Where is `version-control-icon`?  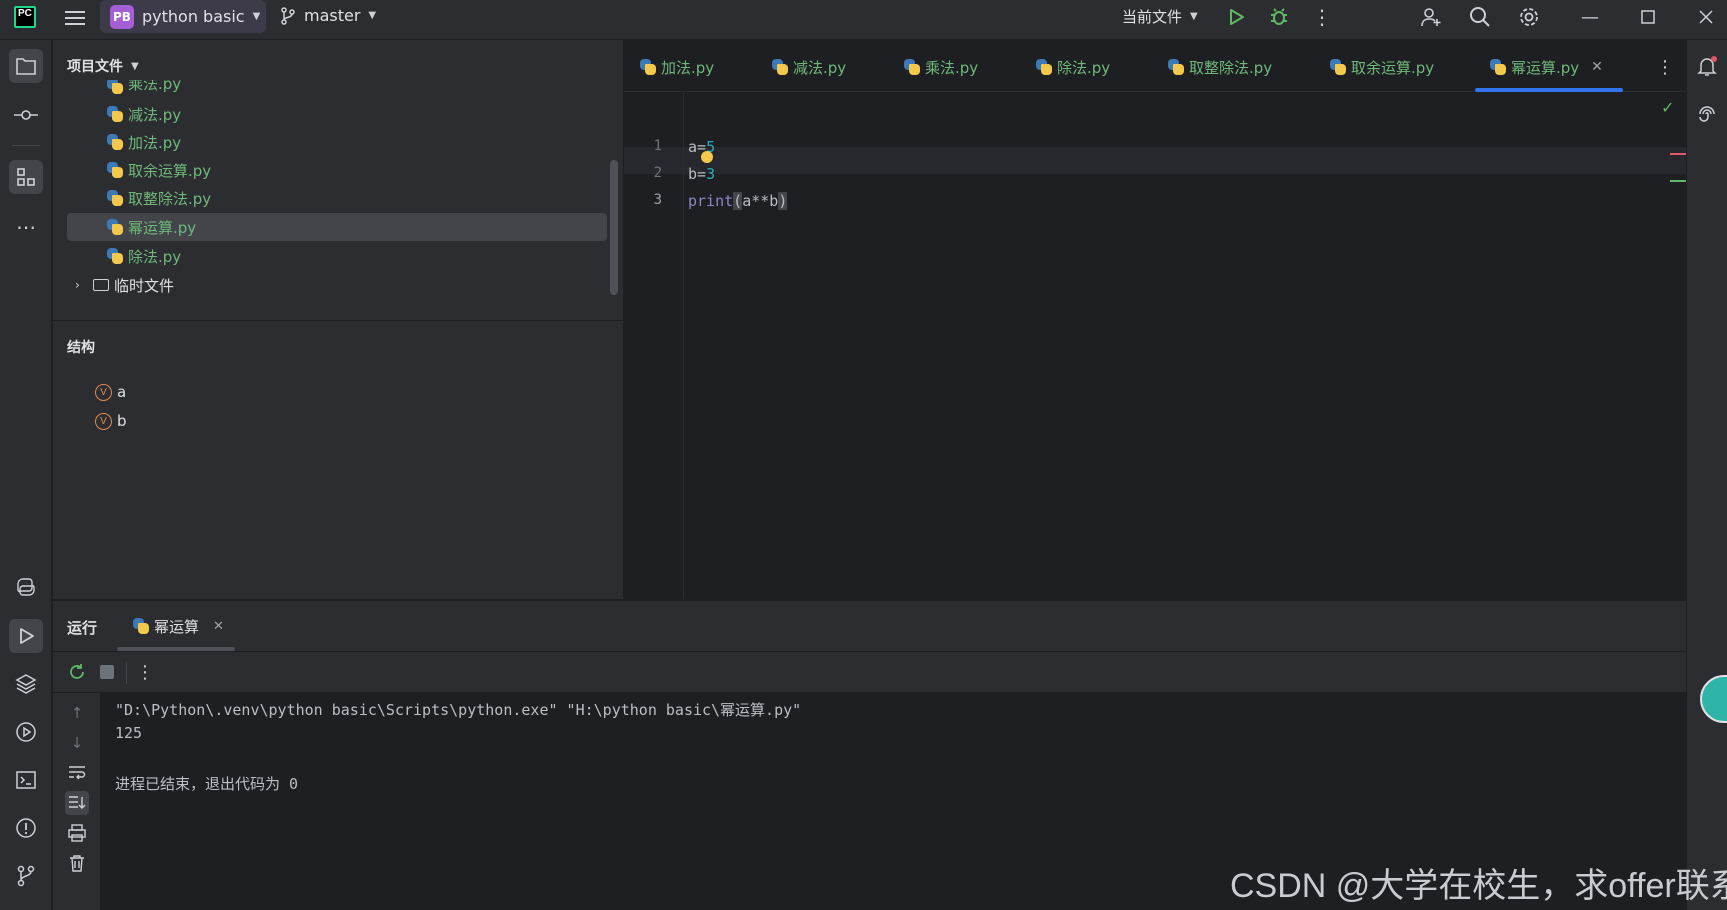 version-control-icon is located at coordinates (26, 876).